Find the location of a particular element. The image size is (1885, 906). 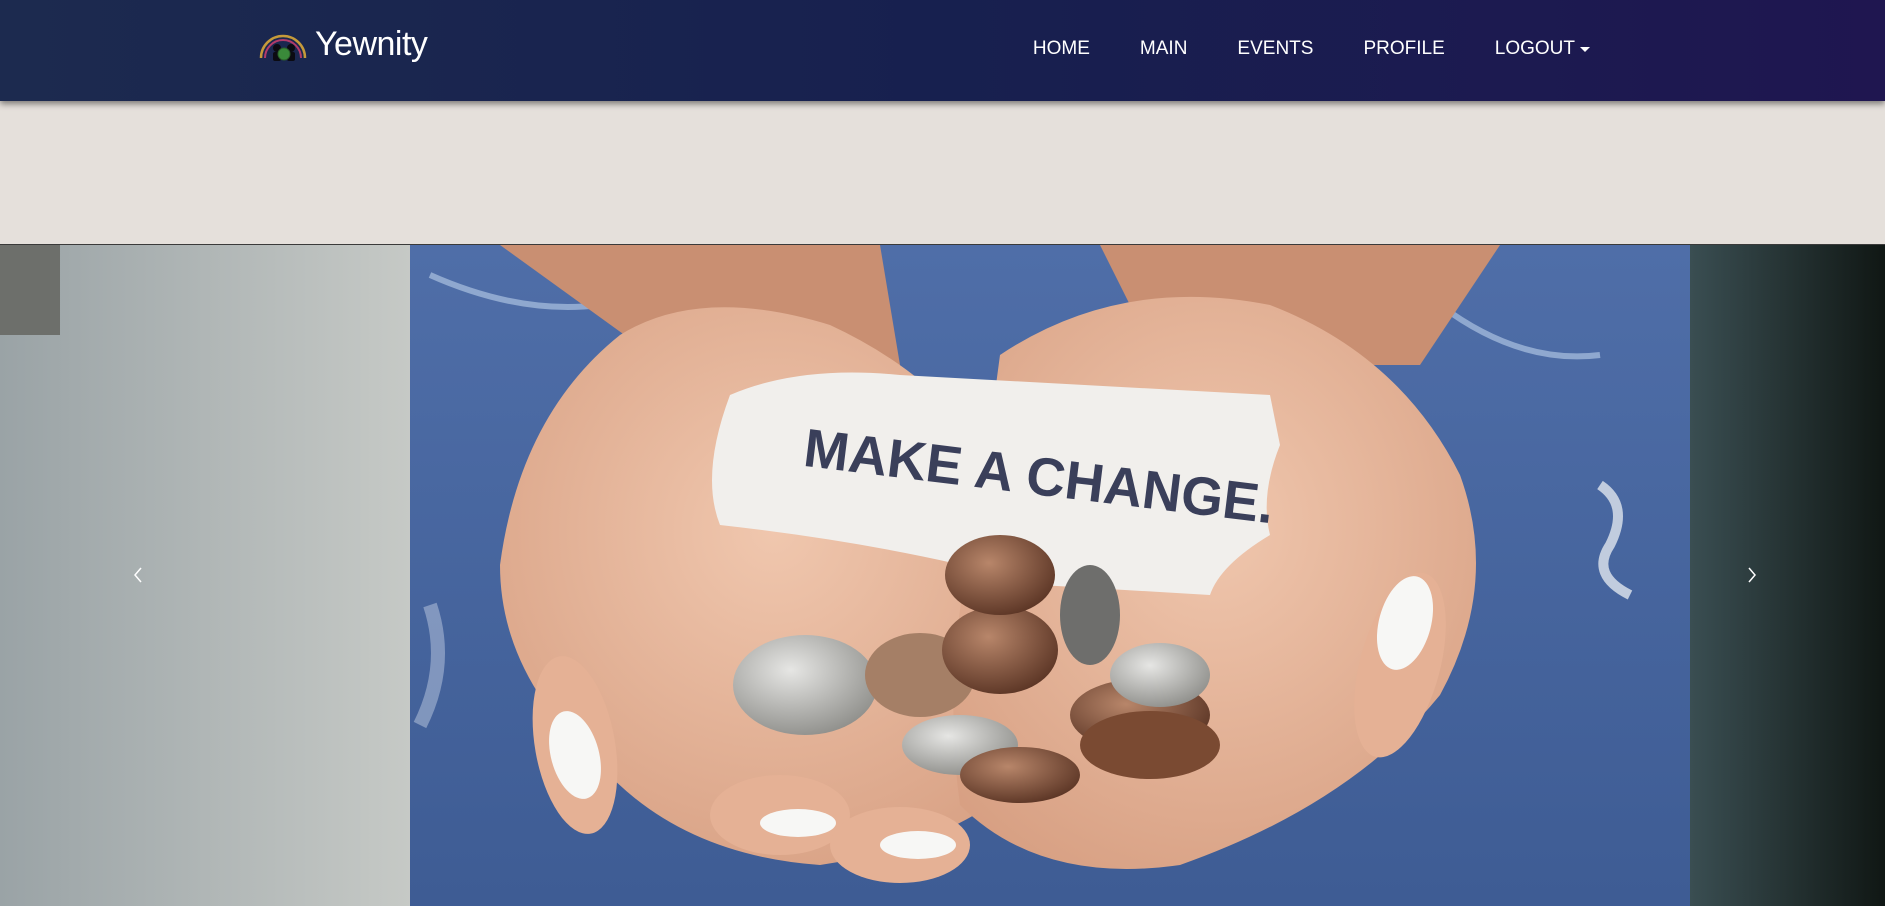

carousel-prev-button is located at coordinates (138, 575).